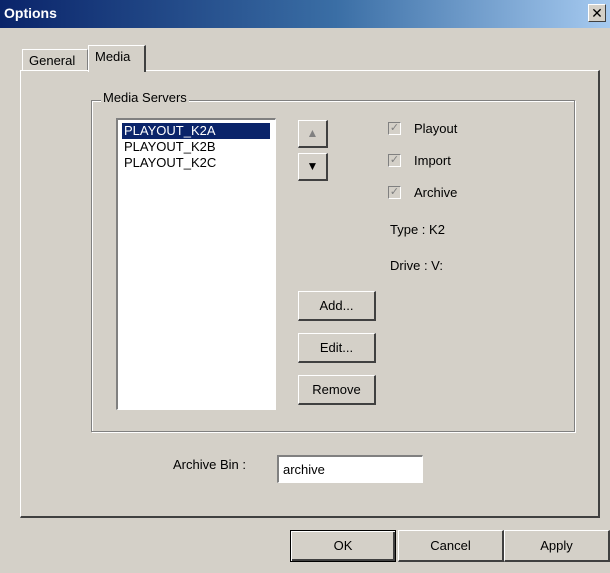  Describe the element at coordinates (597, 13) in the screenshot. I see `close-button: ✕` at that location.